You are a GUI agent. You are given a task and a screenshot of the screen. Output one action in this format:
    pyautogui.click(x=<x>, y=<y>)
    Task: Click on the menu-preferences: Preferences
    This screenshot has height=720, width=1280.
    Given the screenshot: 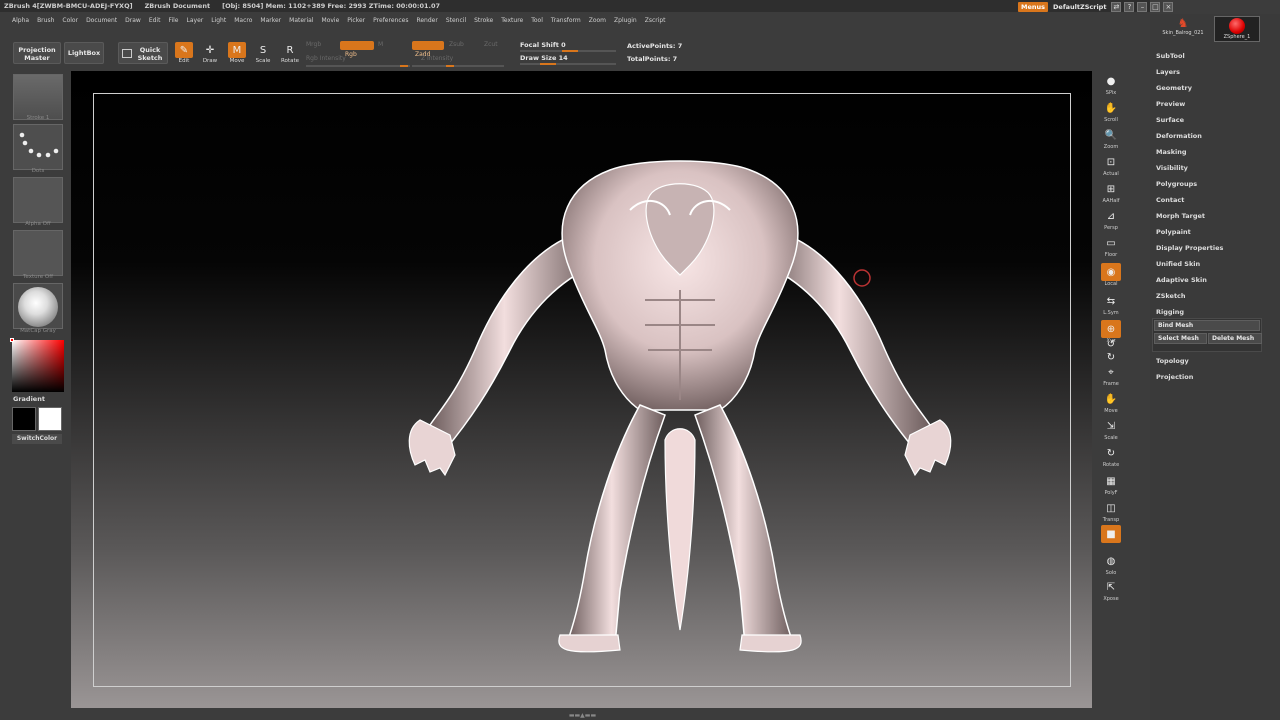 What is the action you would take?
    pyautogui.click(x=390, y=20)
    